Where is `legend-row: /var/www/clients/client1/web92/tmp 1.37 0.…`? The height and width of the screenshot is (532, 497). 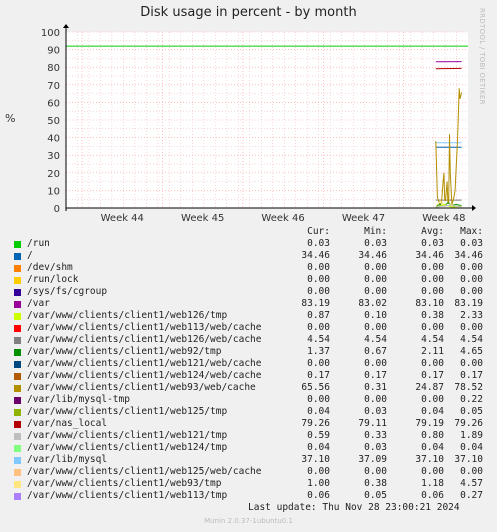
legend-row: /var/www/clients/client1/web92/tmp 1.37 0.… is located at coordinates (248, 352).